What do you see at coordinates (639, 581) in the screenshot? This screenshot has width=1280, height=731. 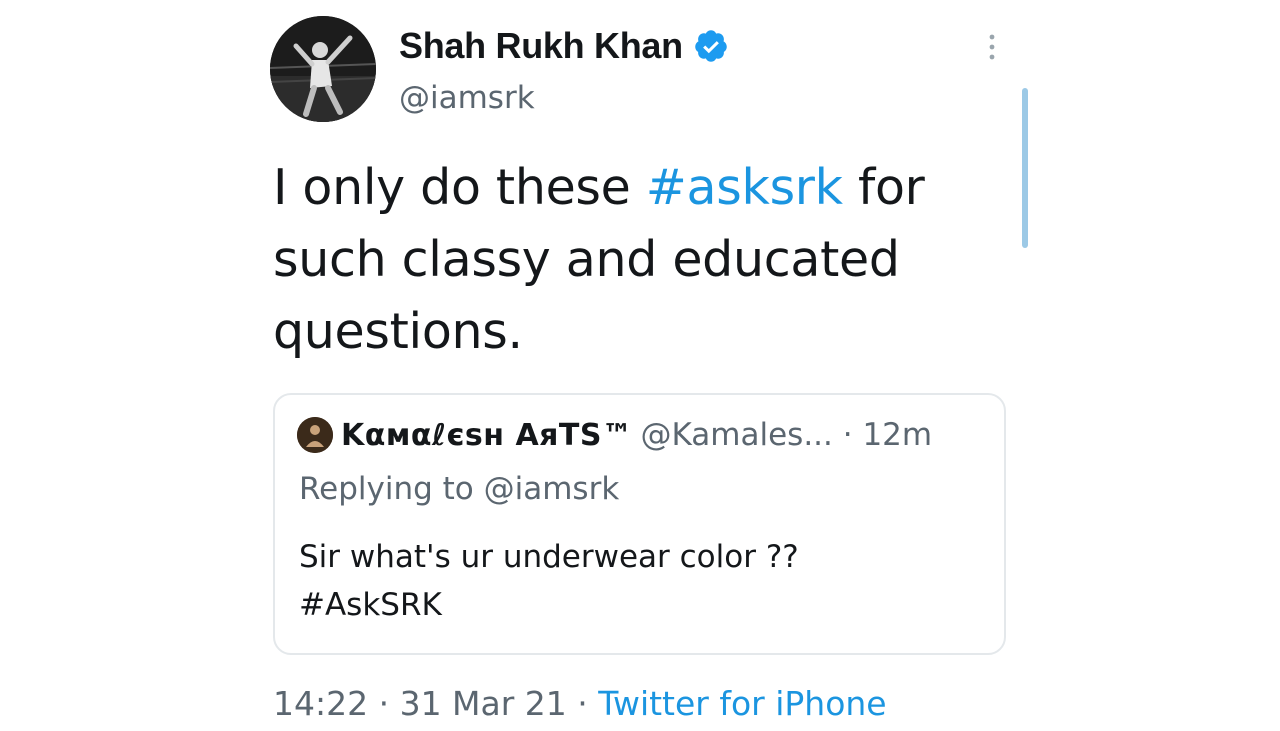 I see `quoted-tweet-text: Sir what's ur underwear color ?? #AskSRK` at bounding box center [639, 581].